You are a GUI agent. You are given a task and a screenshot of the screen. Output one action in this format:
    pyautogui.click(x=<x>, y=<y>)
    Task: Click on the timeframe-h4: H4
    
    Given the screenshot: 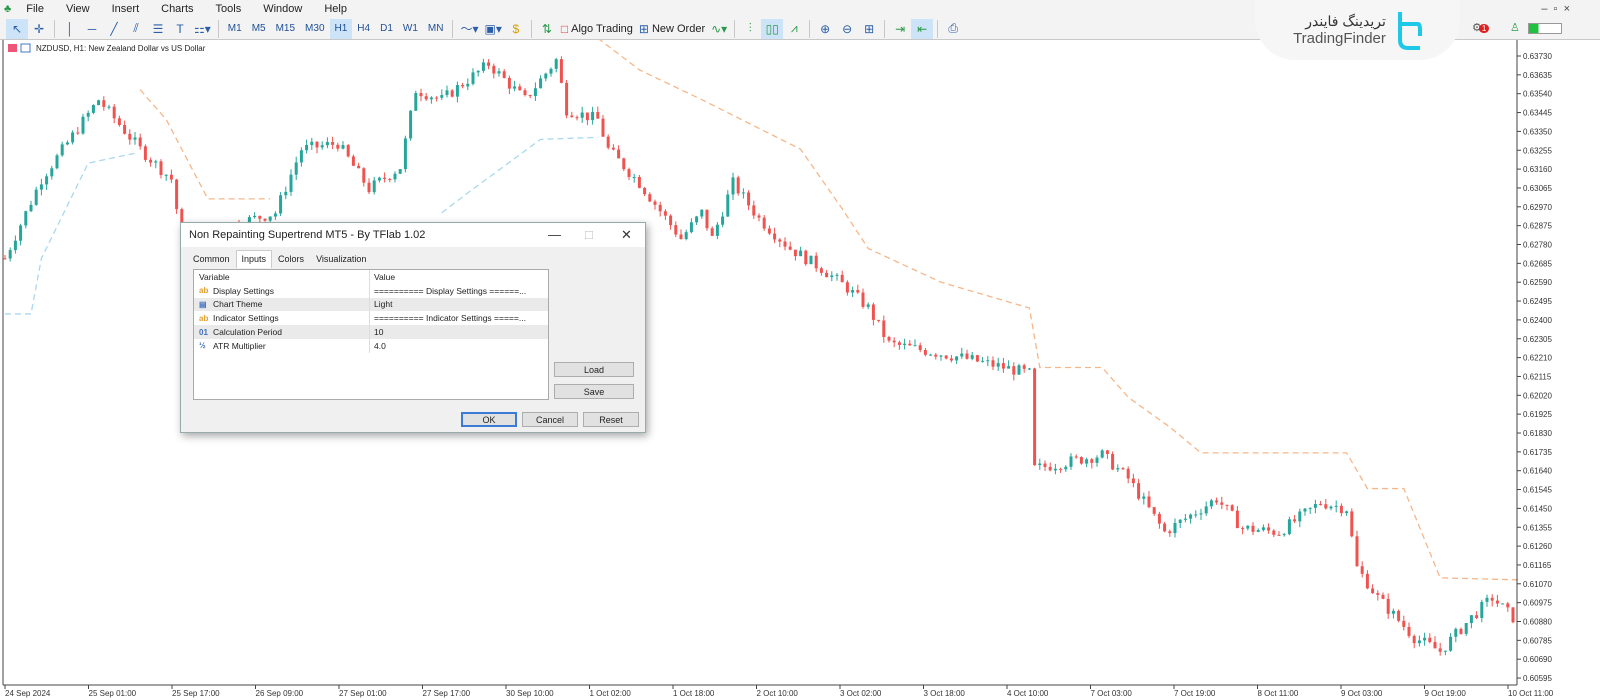 What is the action you would take?
    pyautogui.click(x=363, y=29)
    